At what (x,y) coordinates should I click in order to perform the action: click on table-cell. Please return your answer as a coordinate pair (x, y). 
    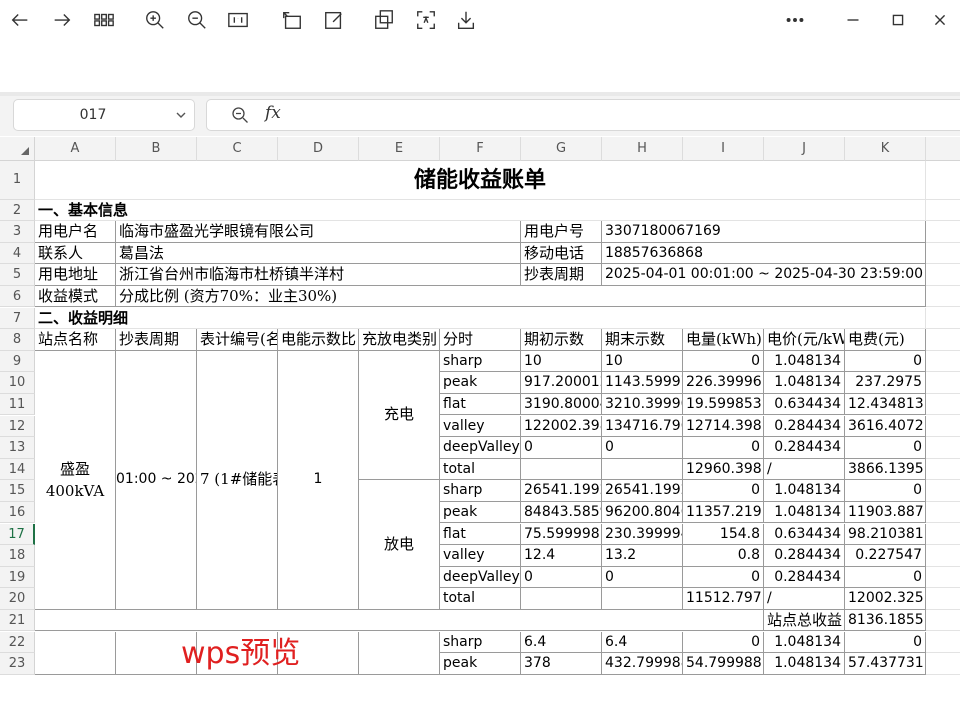
    Looking at the image, I should click on (75, 653).